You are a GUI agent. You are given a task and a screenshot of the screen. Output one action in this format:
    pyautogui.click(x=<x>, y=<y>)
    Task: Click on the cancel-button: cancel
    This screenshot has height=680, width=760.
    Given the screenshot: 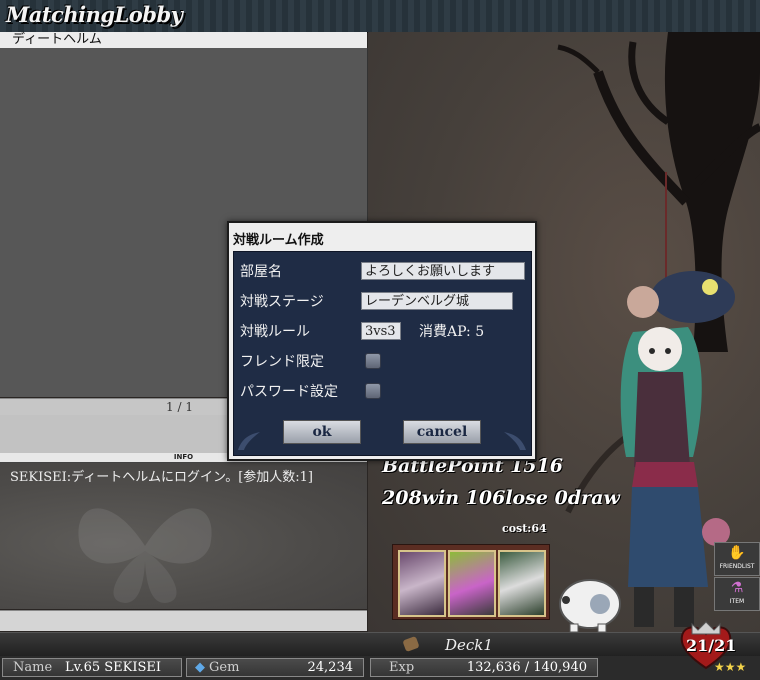 What is the action you would take?
    pyautogui.click(x=442, y=432)
    